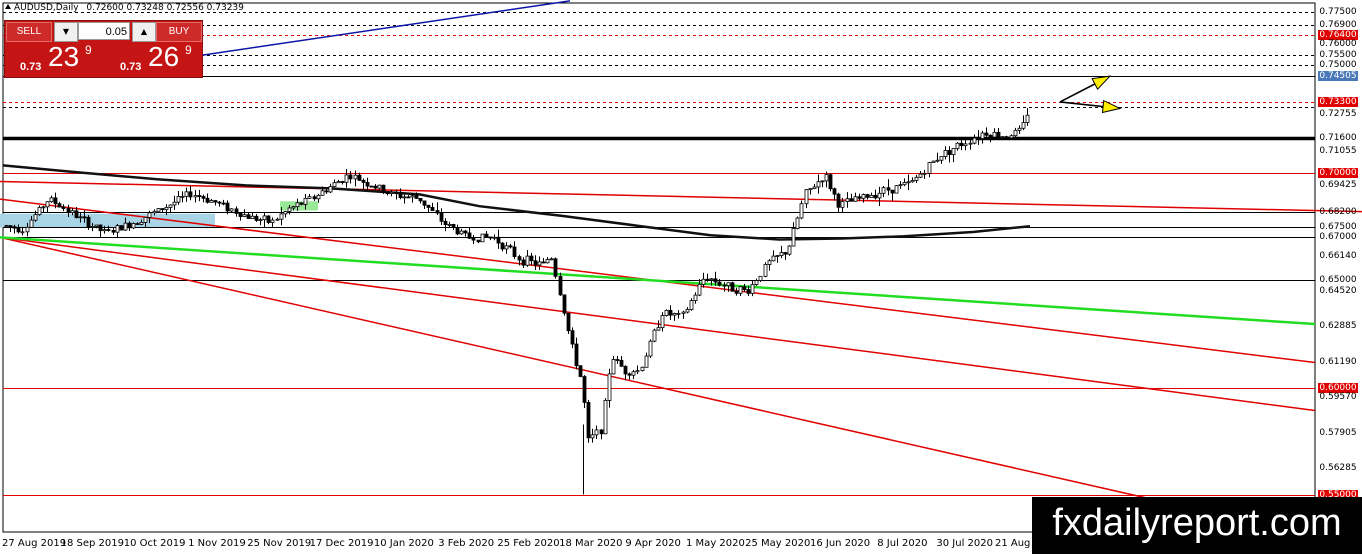 The image size is (1362, 554). What do you see at coordinates (29, 32) in the screenshot?
I see `sell-button: SELL` at bounding box center [29, 32].